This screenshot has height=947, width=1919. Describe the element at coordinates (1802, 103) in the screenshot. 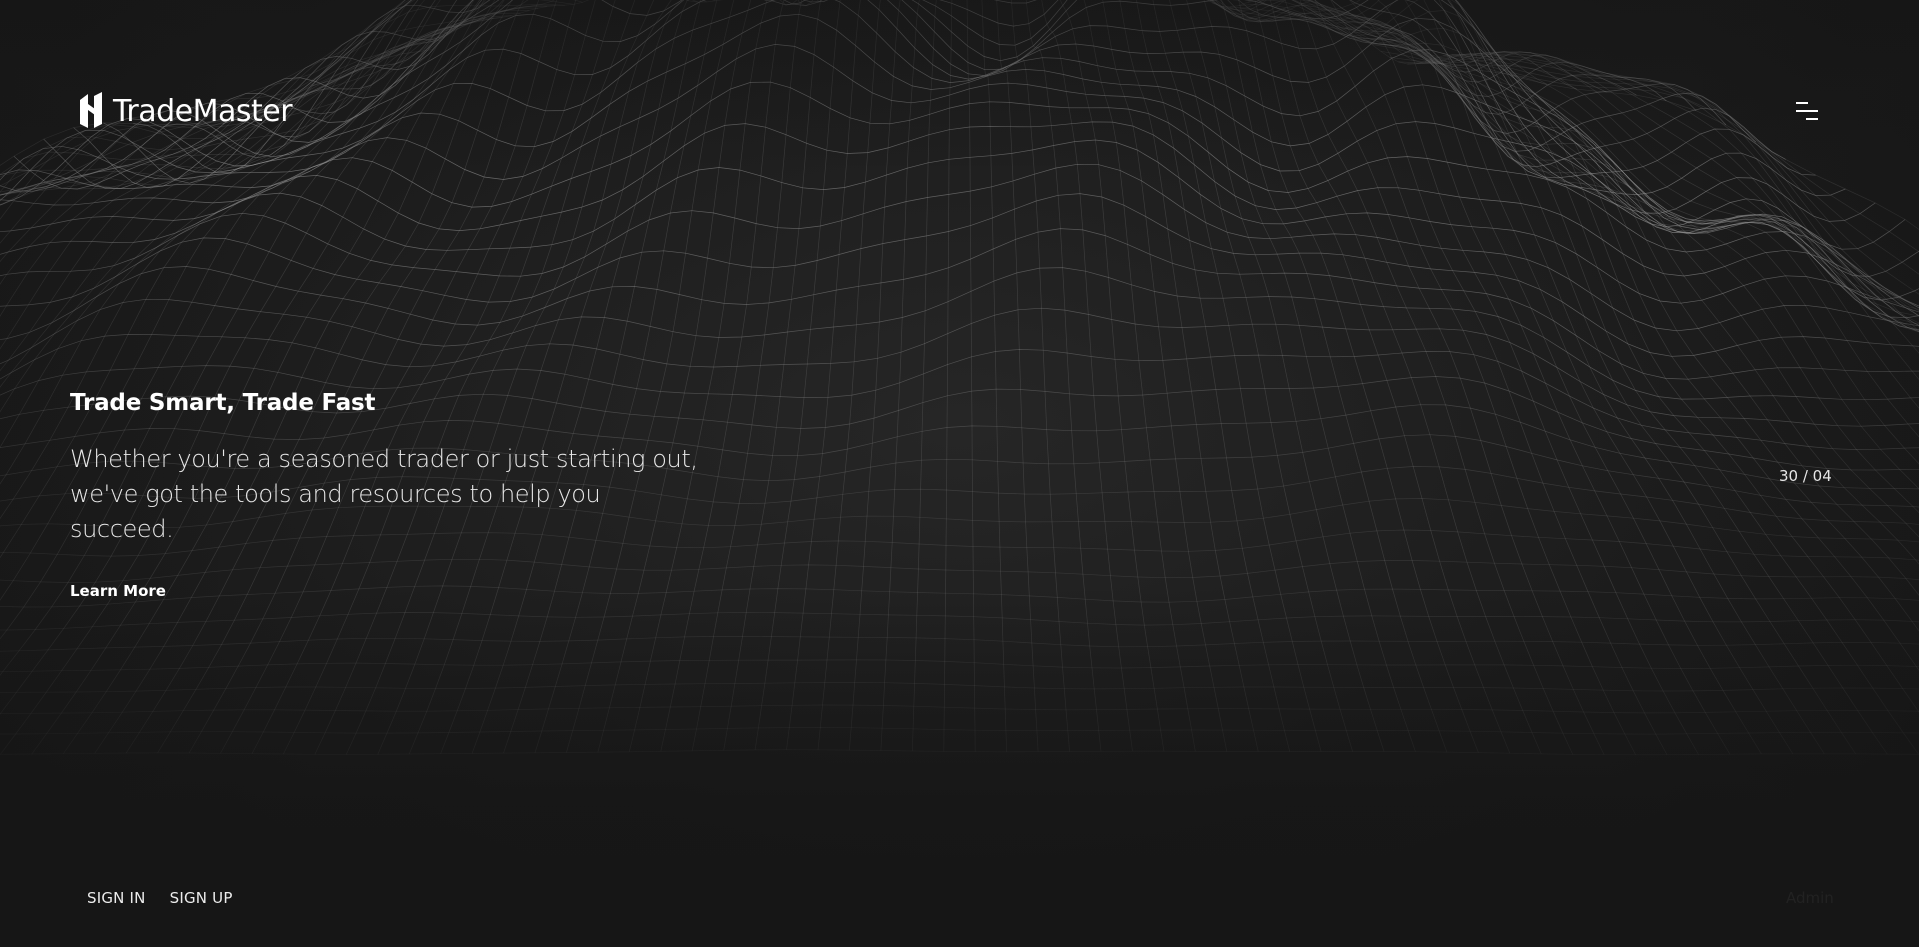

I see `menu-line-top` at that location.